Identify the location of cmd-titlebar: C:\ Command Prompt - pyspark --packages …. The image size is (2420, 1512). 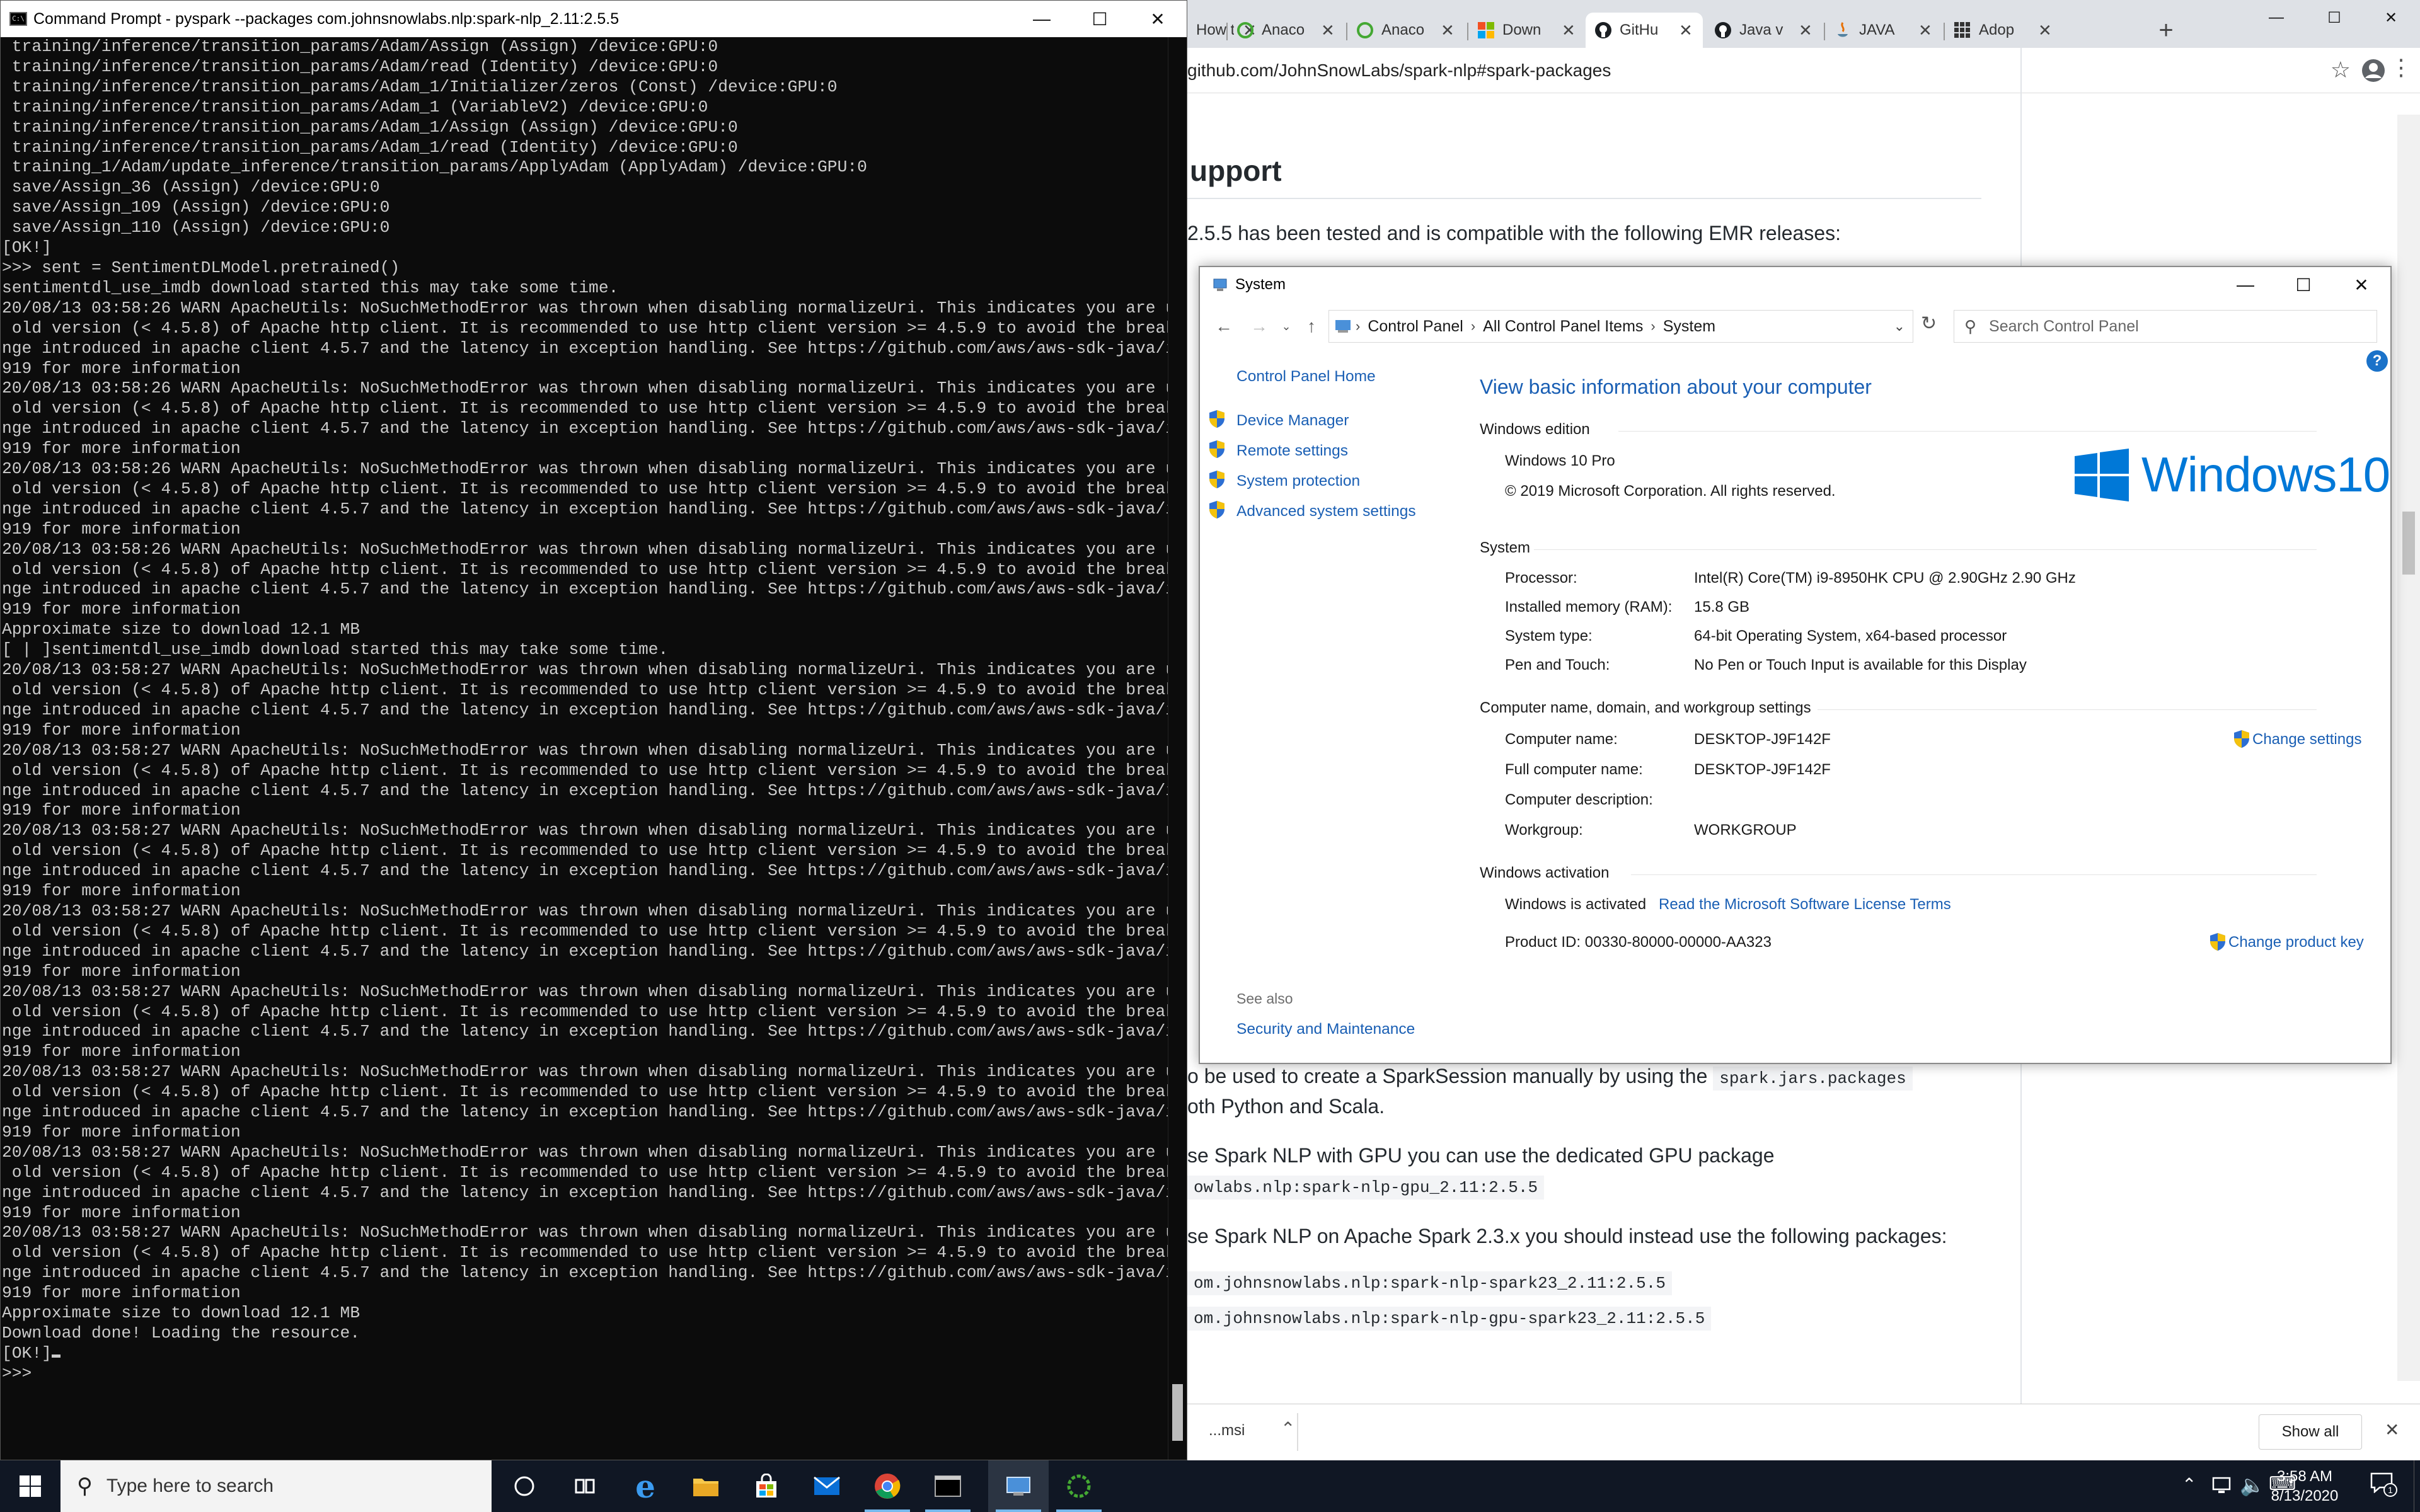
(594, 19).